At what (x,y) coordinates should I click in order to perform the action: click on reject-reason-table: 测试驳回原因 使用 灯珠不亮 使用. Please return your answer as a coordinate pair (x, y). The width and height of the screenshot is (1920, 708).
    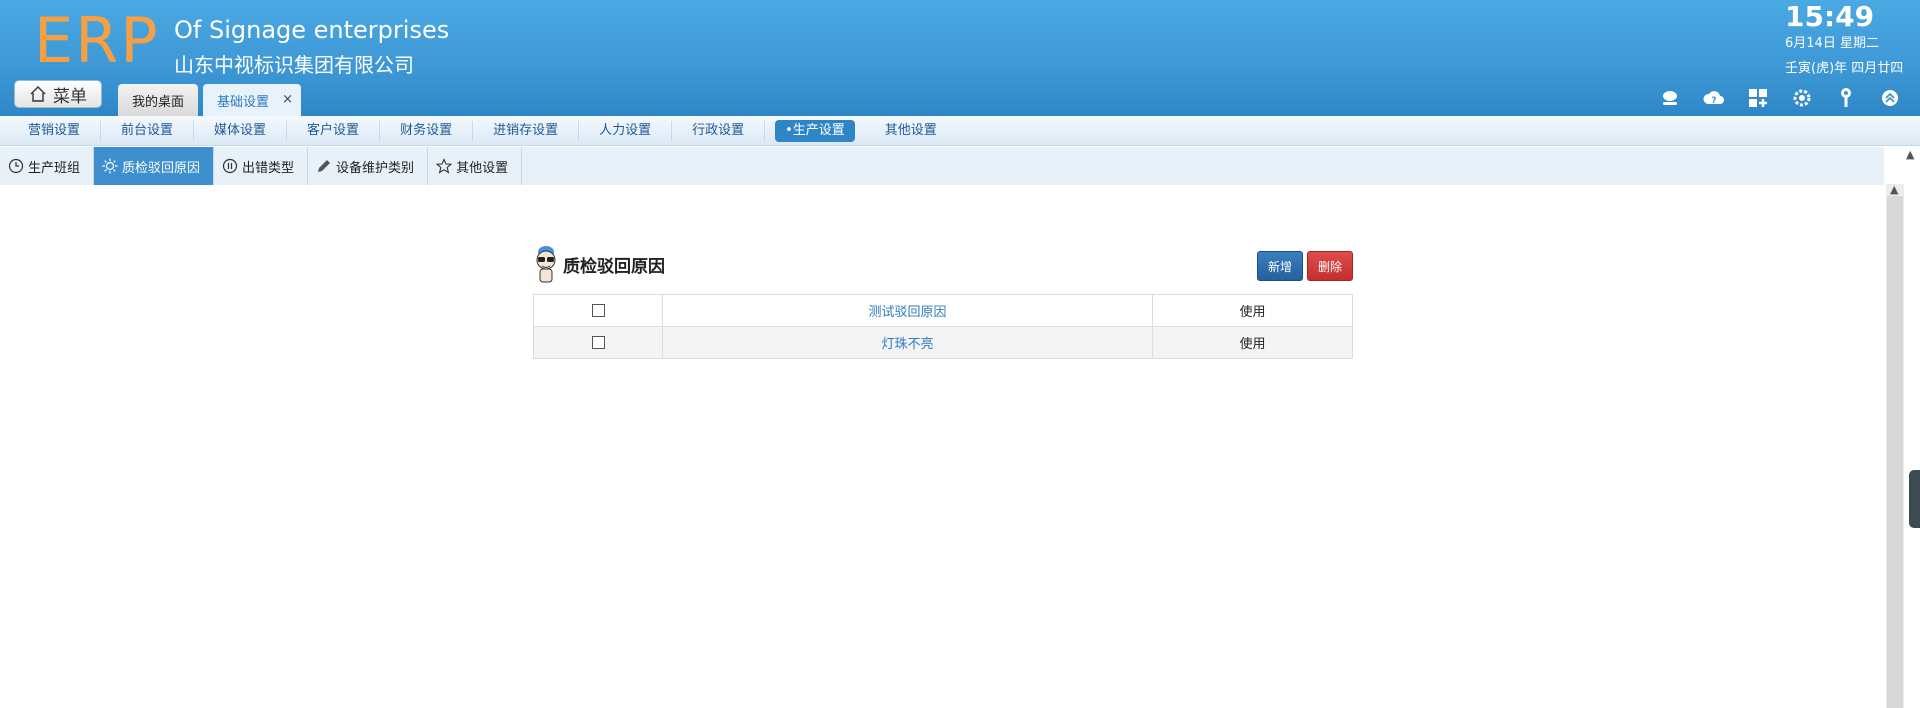
    Looking at the image, I should click on (943, 326).